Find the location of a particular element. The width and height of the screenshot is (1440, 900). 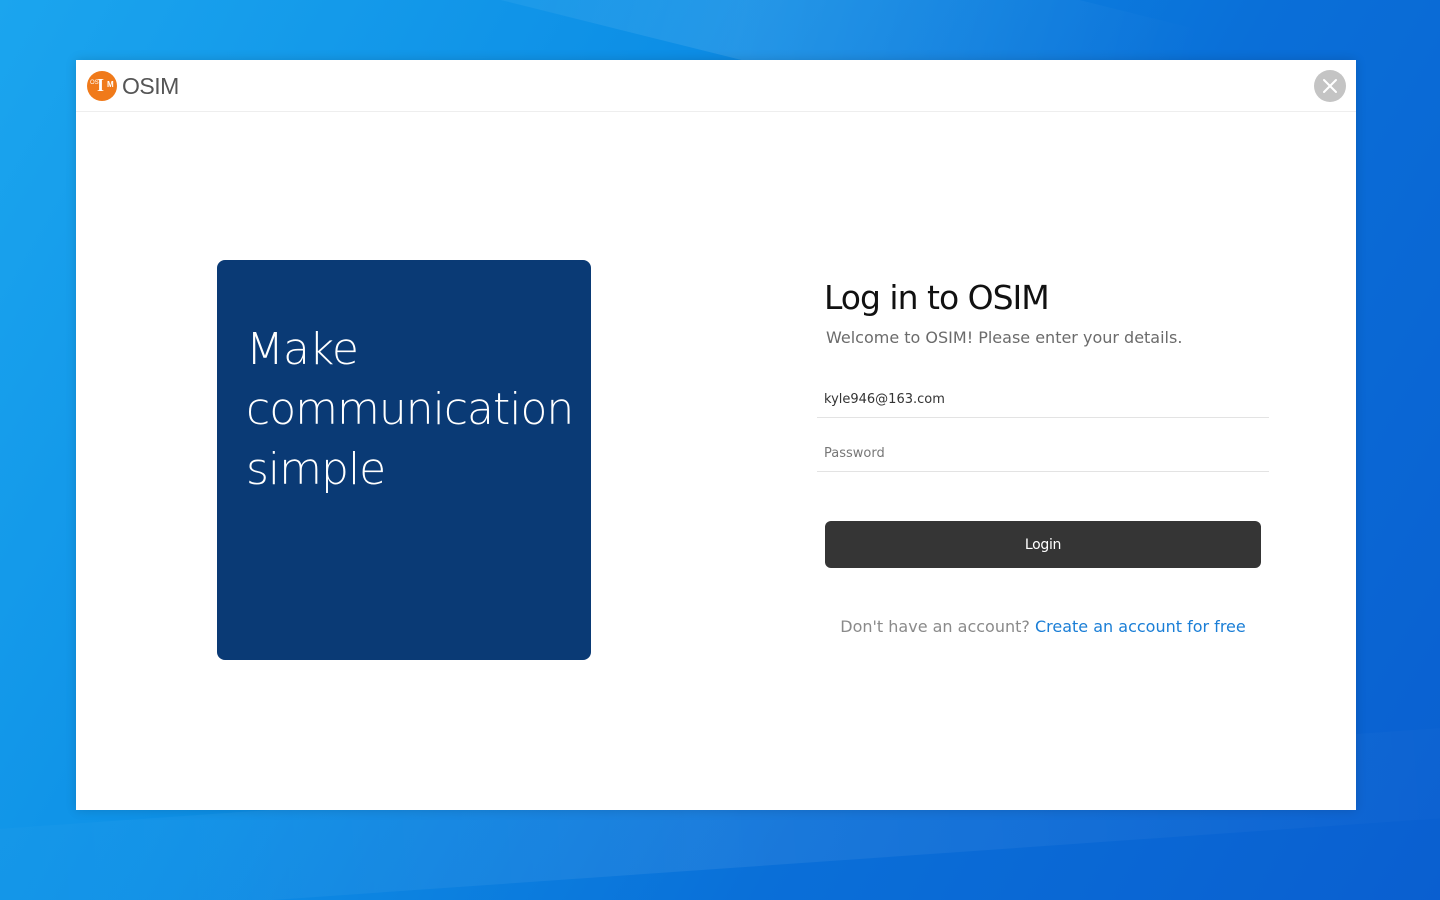

login-title: Log in to OSIM is located at coordinates (937, 297).